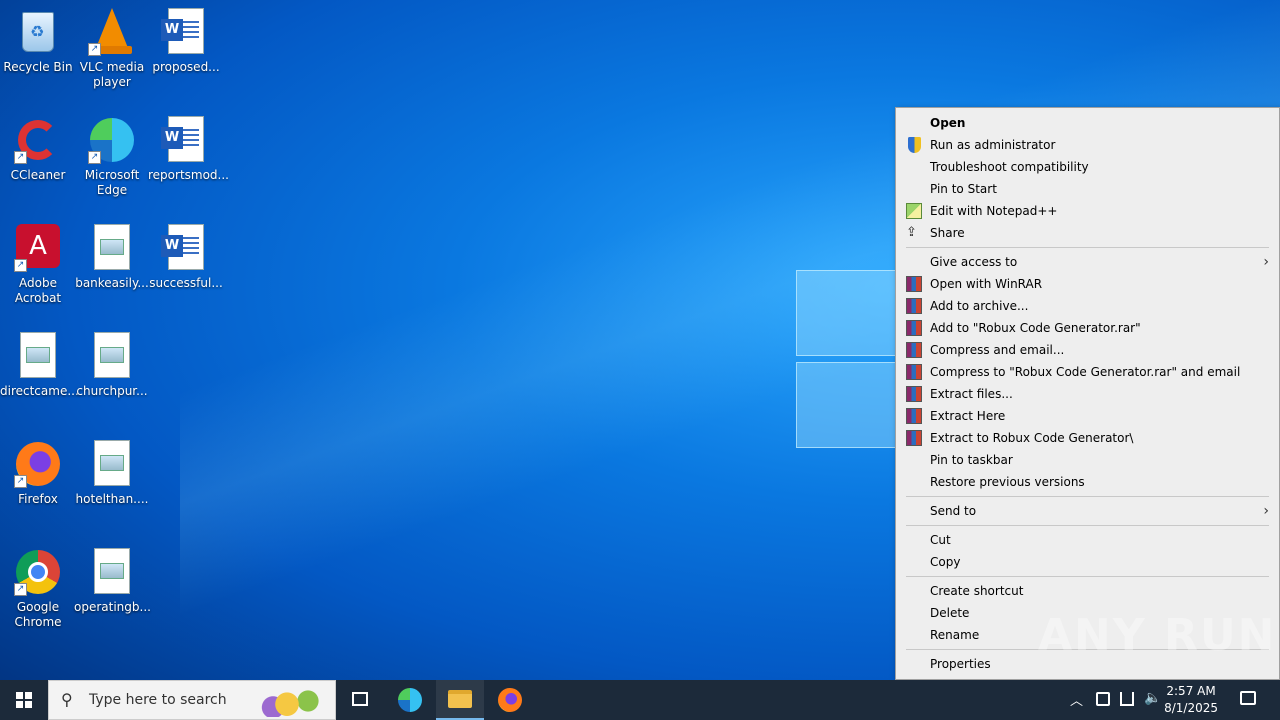 The height and width of the screenshot is (720, 1280). Describe the element at coordinates (1035, 328) in the screenshot. I see `menu-item-label: Add to "Robux Code Generator.rar"` at that location.